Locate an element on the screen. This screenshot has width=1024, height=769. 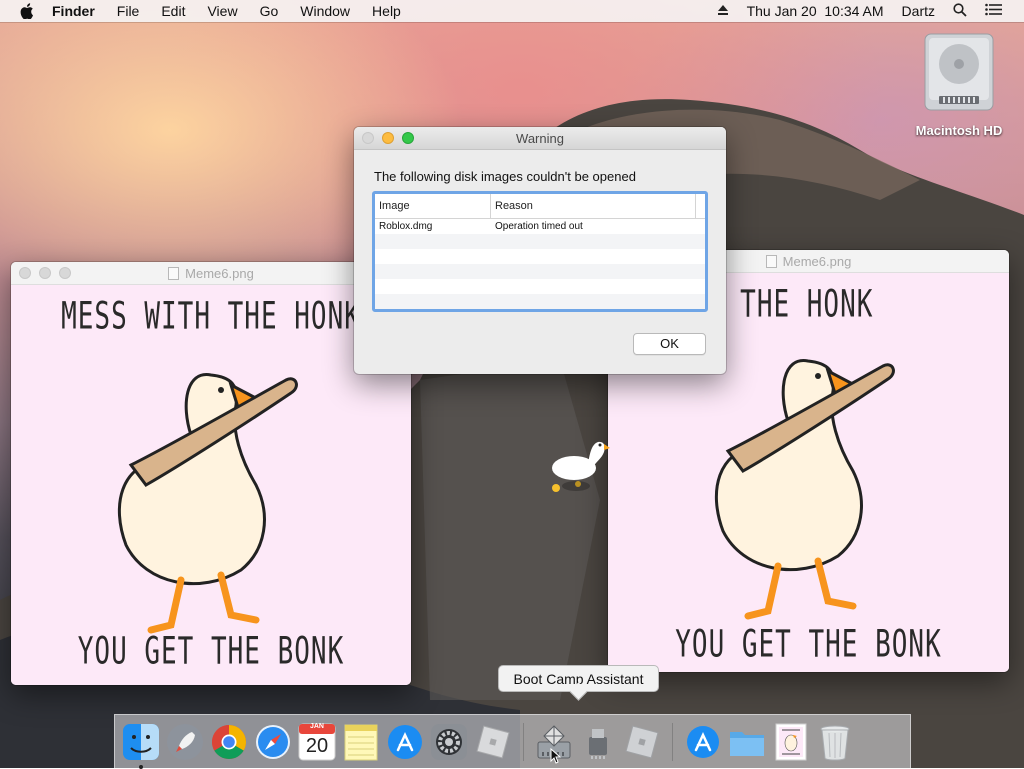
dock-app-store is located at coordinates (405, 742).